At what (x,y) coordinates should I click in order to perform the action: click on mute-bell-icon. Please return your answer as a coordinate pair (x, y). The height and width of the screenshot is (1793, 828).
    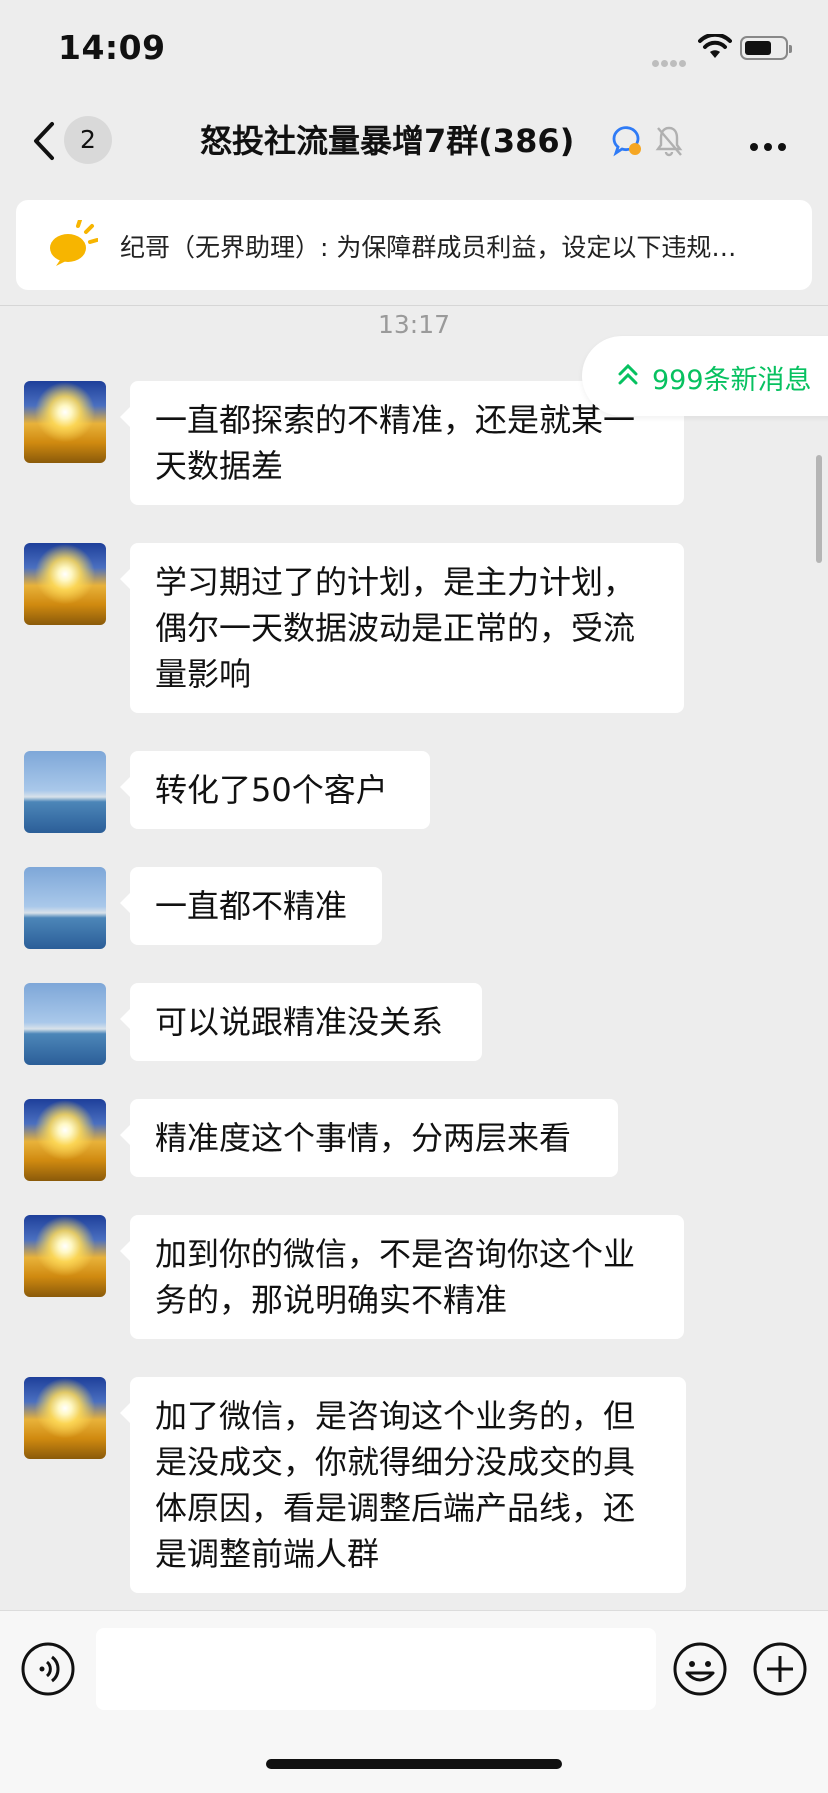
    Looking at the image, I should click on (669, 141).